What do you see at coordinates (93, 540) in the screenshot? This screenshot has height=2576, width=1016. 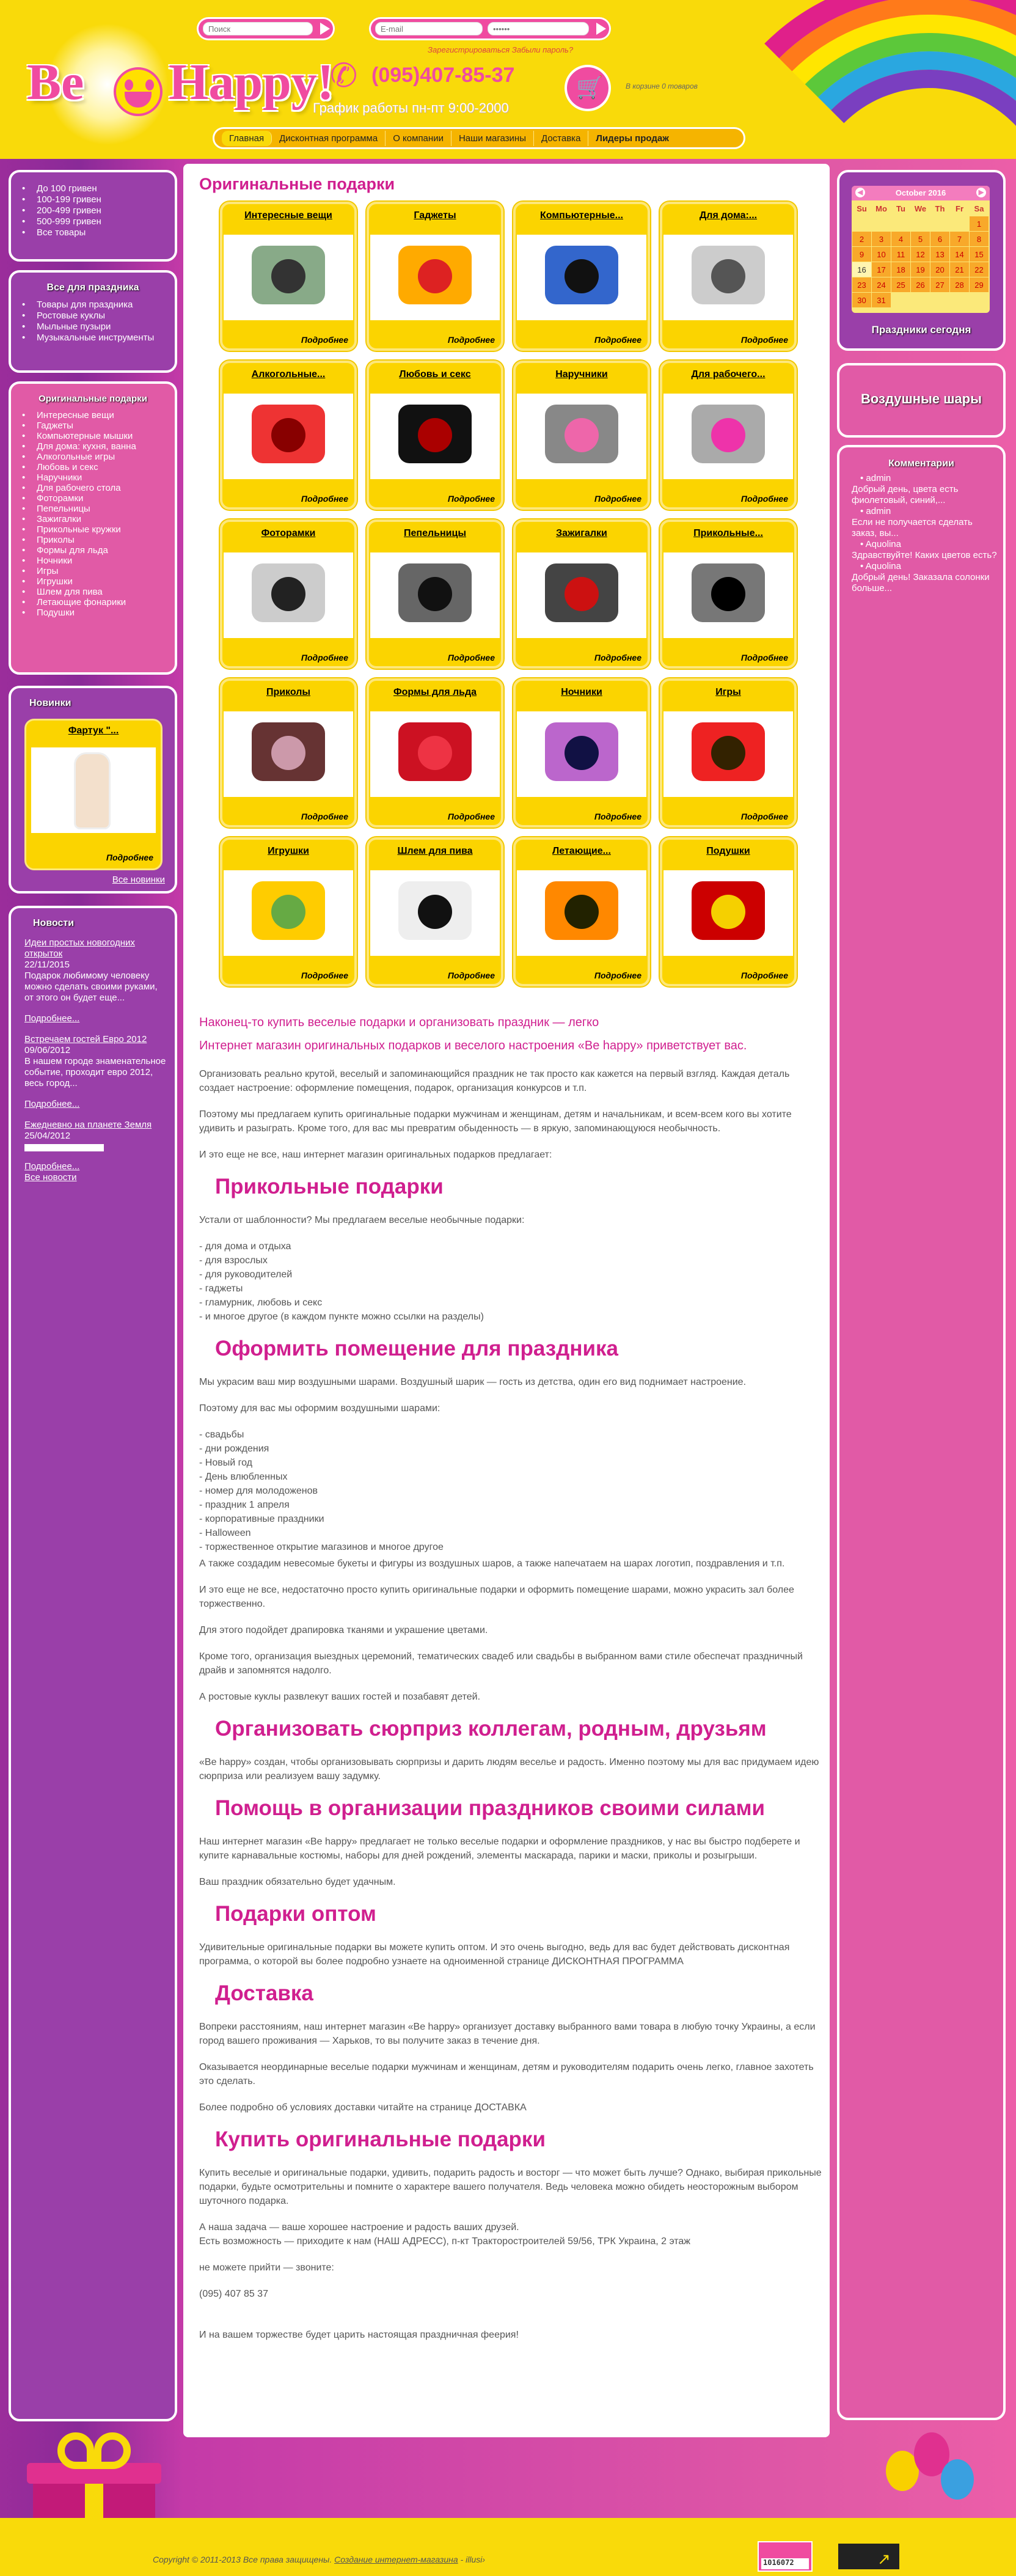 I see `gift-category-link: Приколы` at bounding box center [93, 540].